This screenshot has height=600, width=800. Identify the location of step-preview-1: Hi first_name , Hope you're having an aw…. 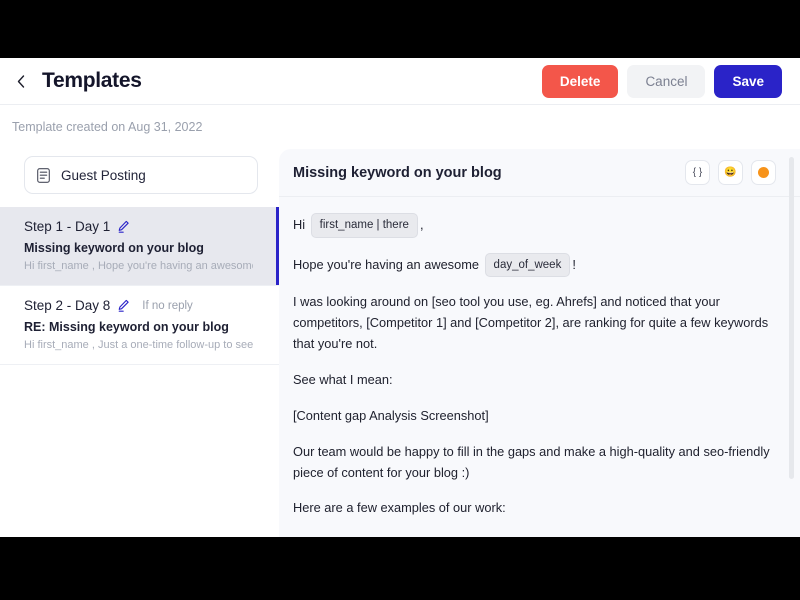
(138, 266).